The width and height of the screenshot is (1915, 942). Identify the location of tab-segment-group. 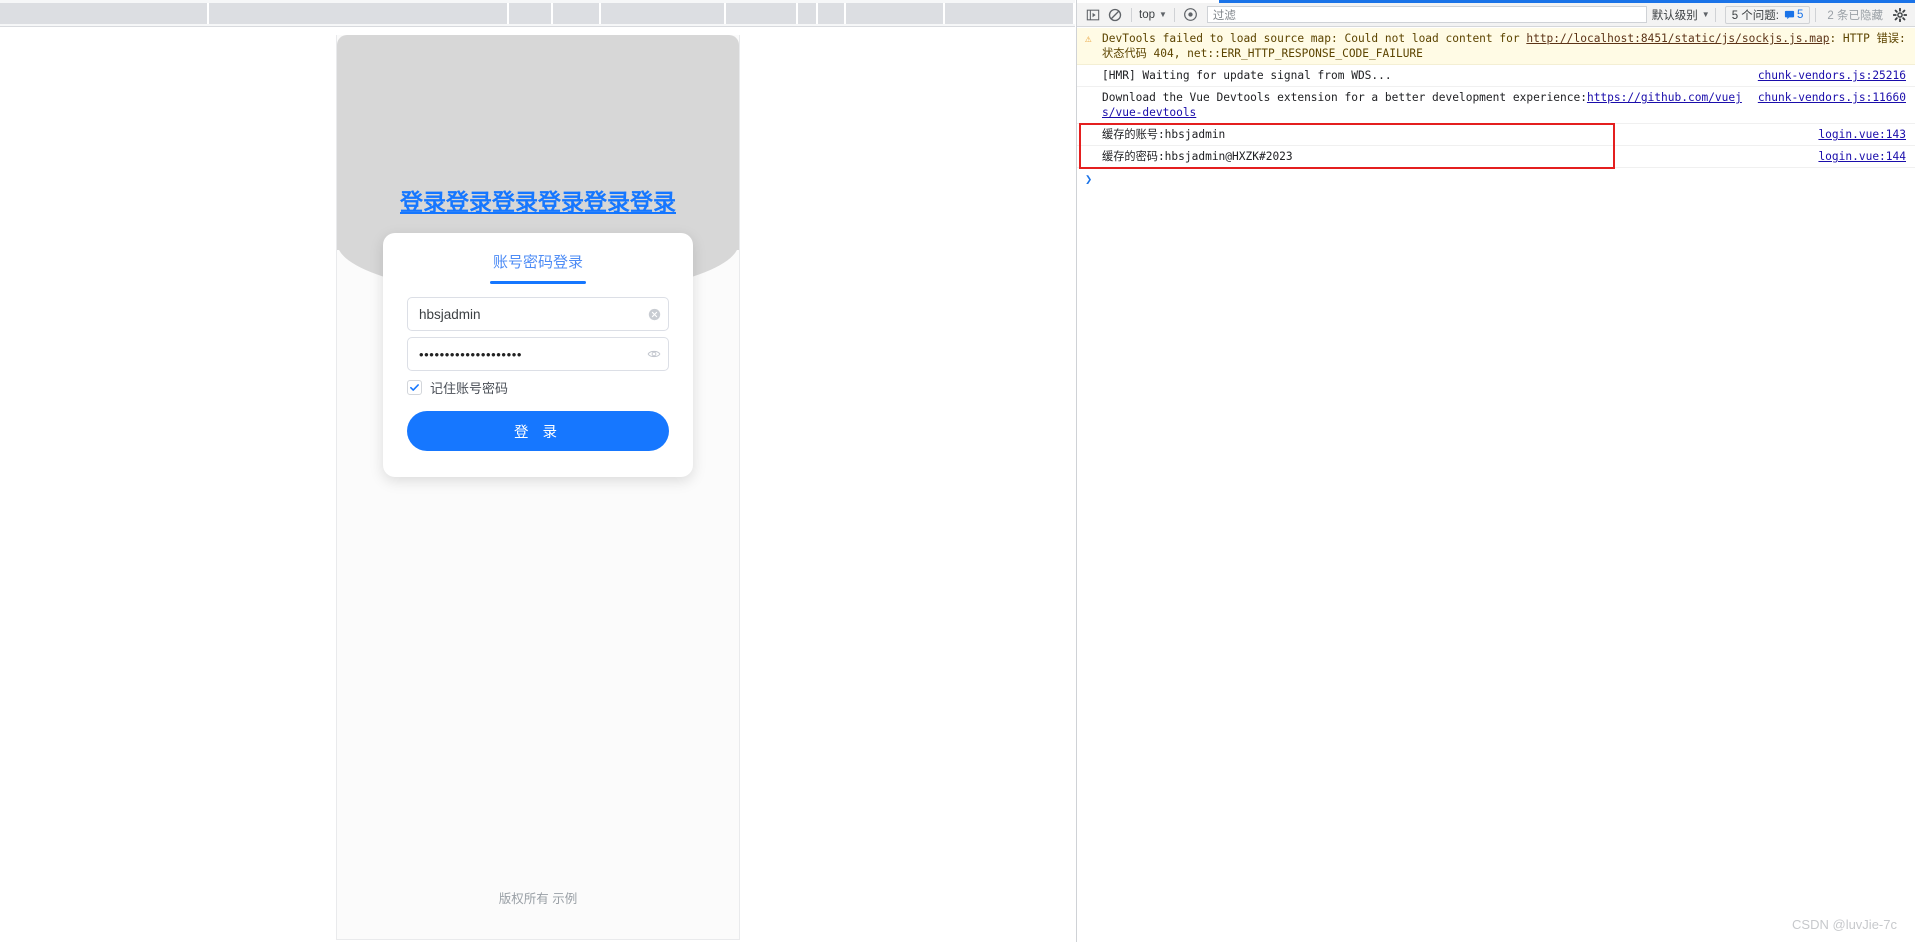
(537, 13).